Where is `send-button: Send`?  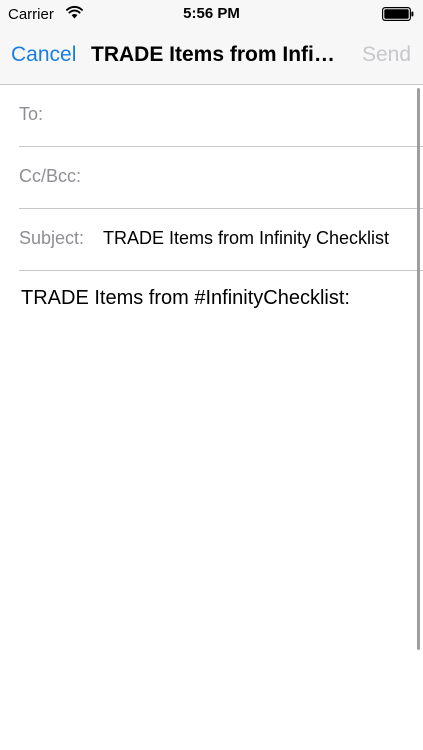 send-button: Send is located at coordinates (386, 55).